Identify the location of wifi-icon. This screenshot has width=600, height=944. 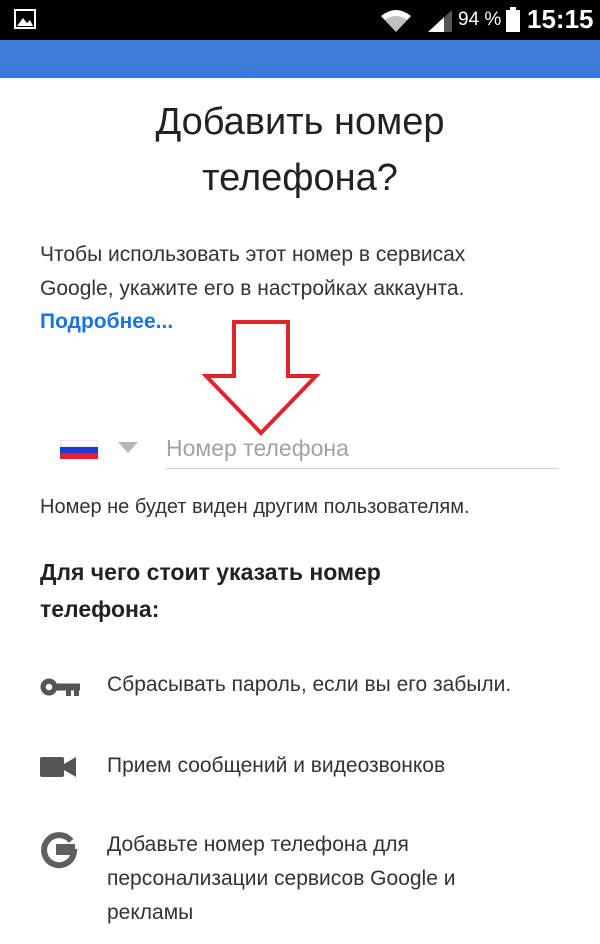
(396, 21).